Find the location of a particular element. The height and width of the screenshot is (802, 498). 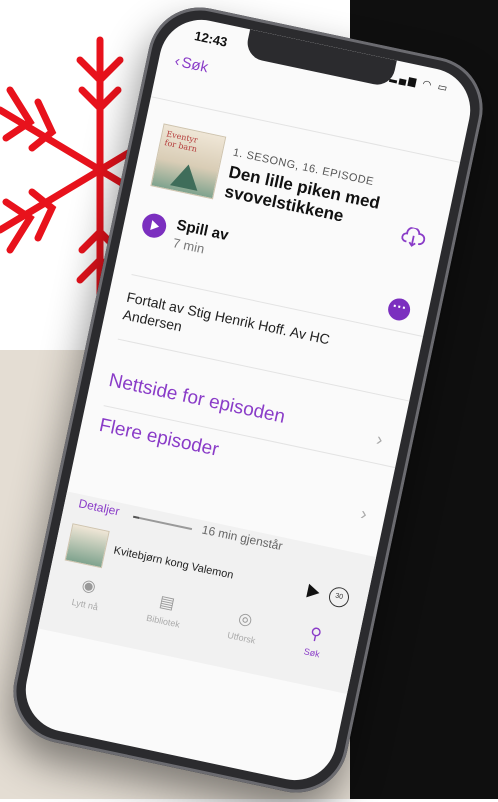

tab-label: Utforsk is located at coordinates (241, 637).